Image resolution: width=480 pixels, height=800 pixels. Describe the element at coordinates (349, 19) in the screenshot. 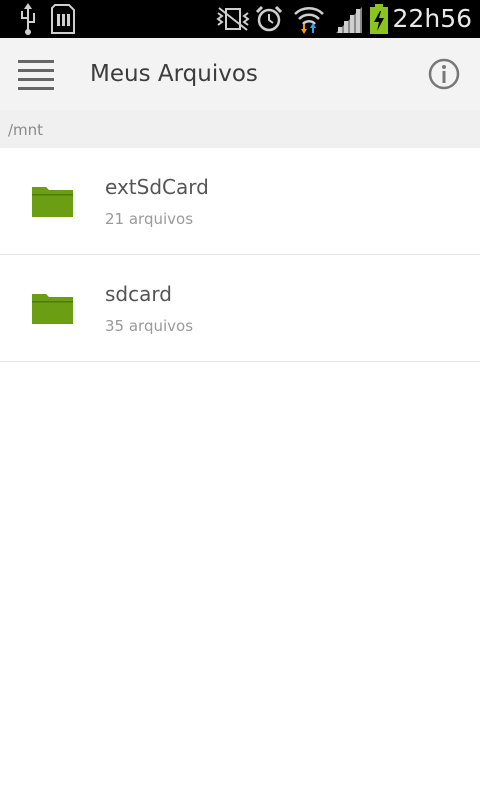

I see `signal-icon` at that location.